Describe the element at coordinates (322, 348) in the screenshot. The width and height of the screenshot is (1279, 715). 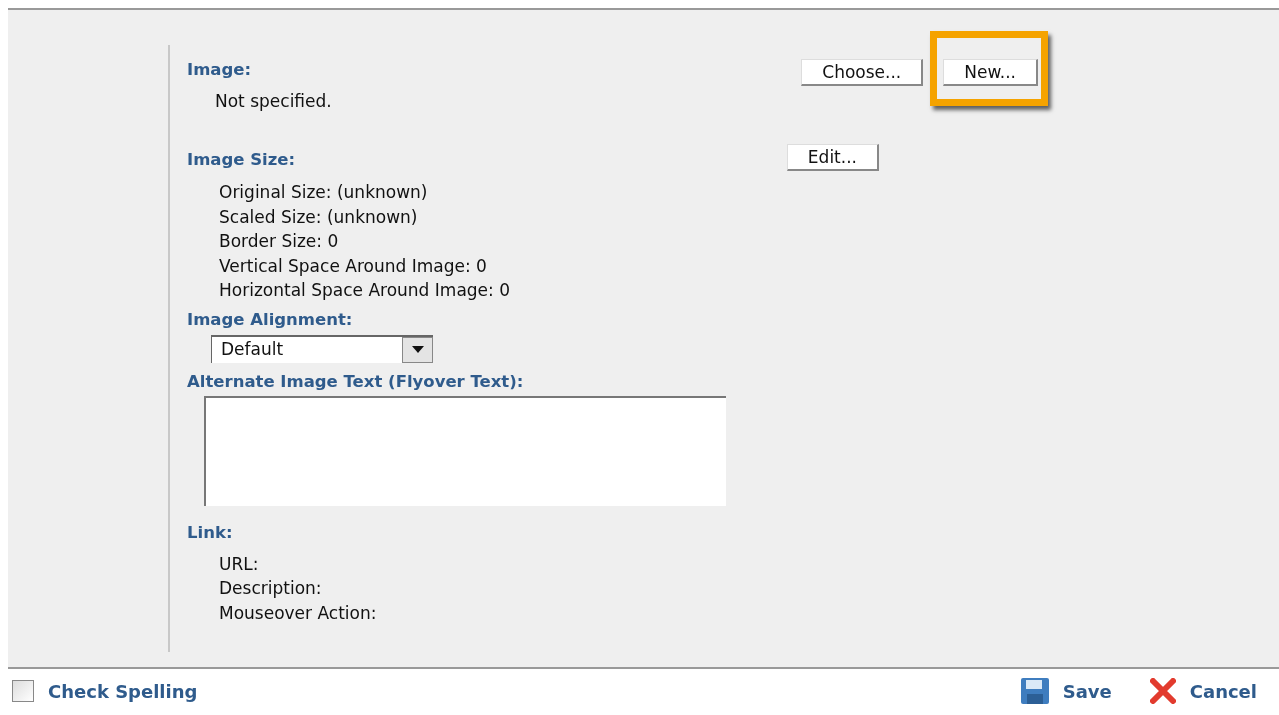
I see `alignment-select: Default` at that location.